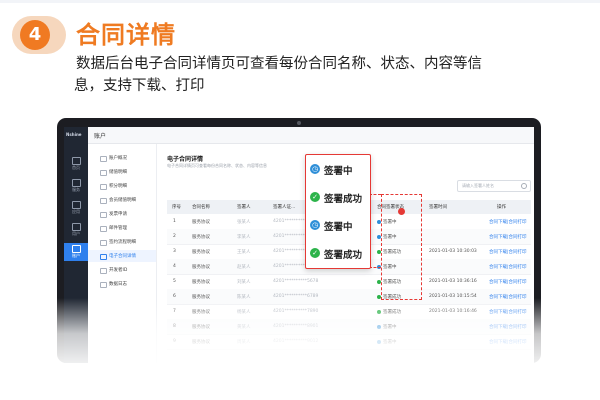 This screenshot has height=400, width=600. I want to click on sidebar-item-label: 邮件管理, so click(118, 228).